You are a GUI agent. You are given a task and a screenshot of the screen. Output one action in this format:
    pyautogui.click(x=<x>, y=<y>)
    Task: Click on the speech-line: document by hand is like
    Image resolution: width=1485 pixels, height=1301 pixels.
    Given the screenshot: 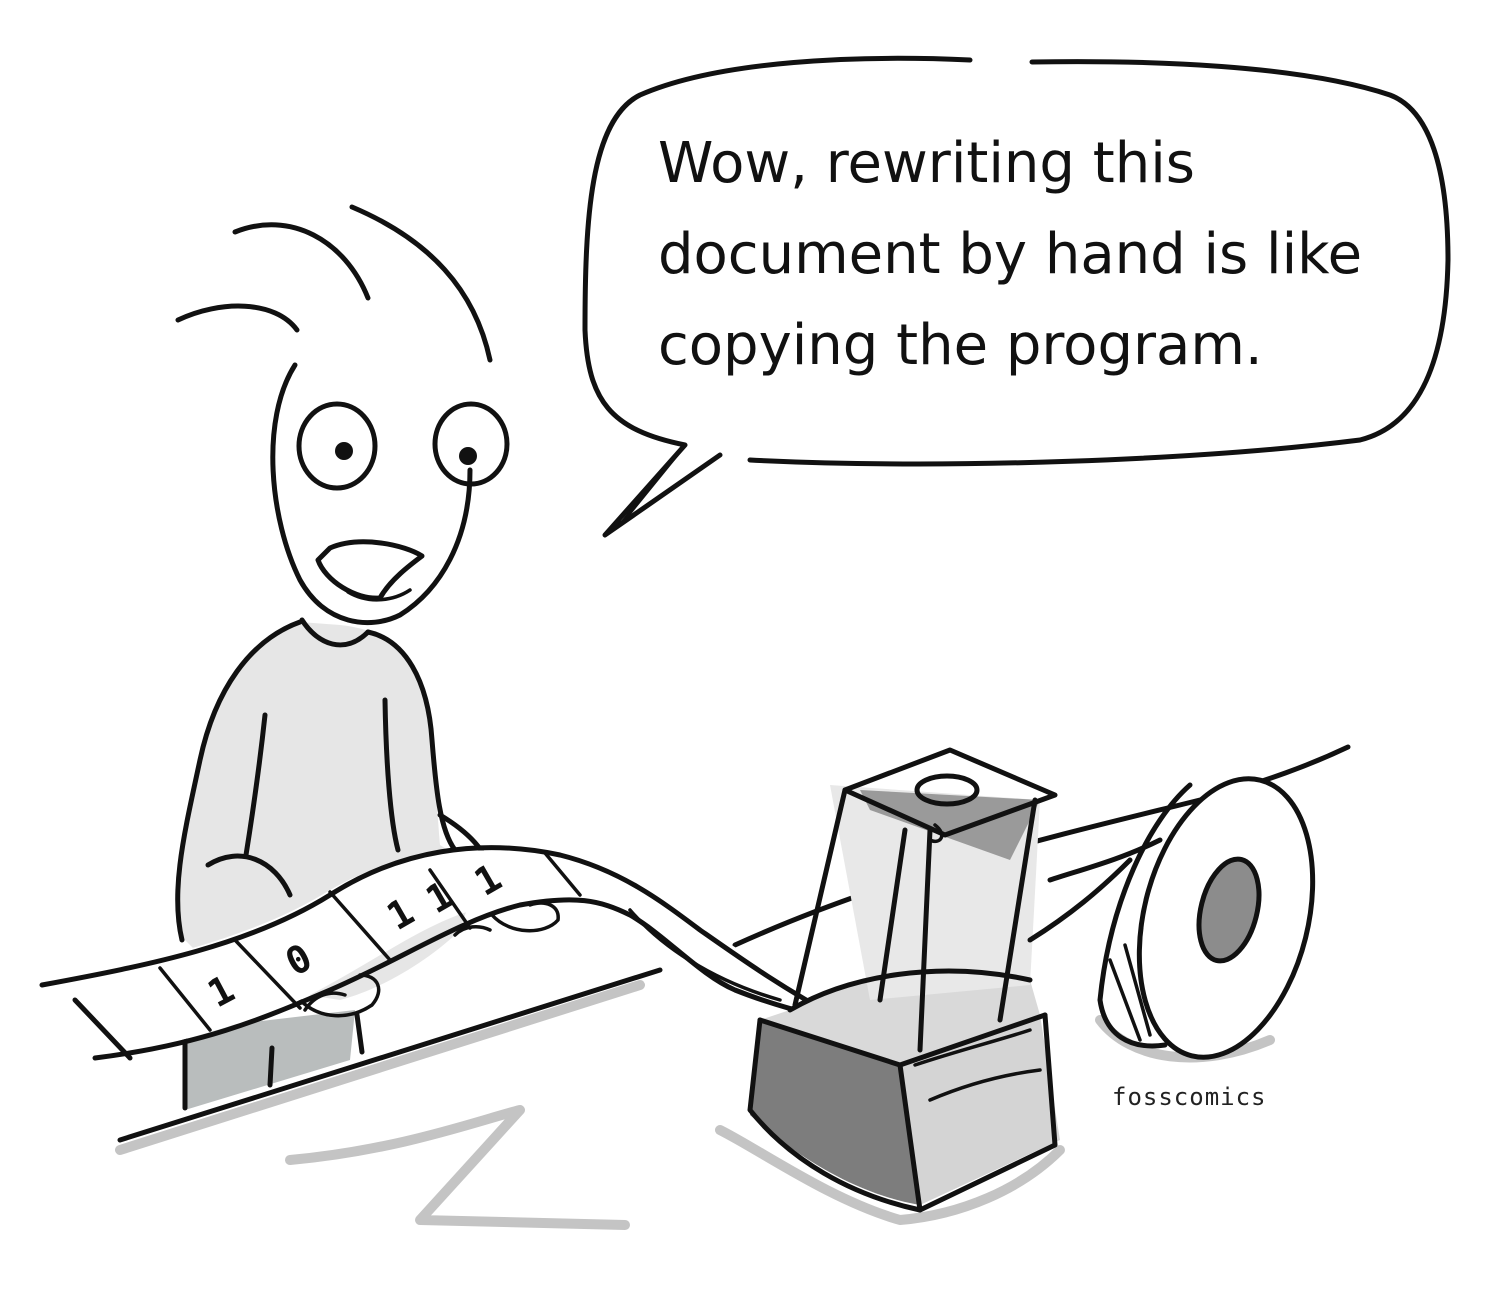 What is the action you would take?
    pyautogui.click(x=1010, y=254)
    